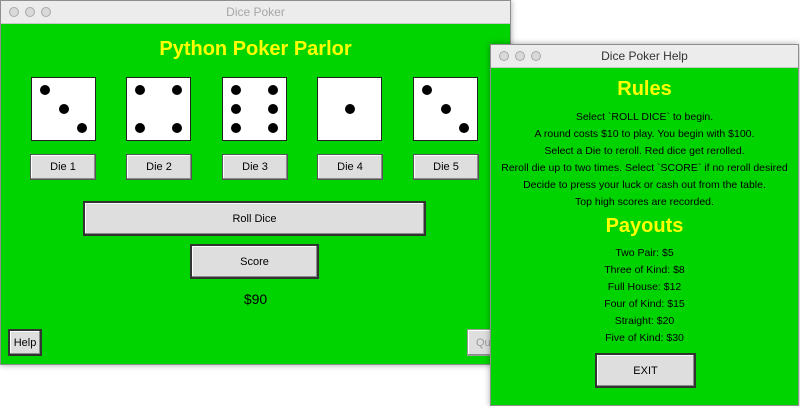  What do you see at coordinates (255, 49) in the screenshot?
I see `page-title: Python Poker Parlor` at bounding box center [255, 49].